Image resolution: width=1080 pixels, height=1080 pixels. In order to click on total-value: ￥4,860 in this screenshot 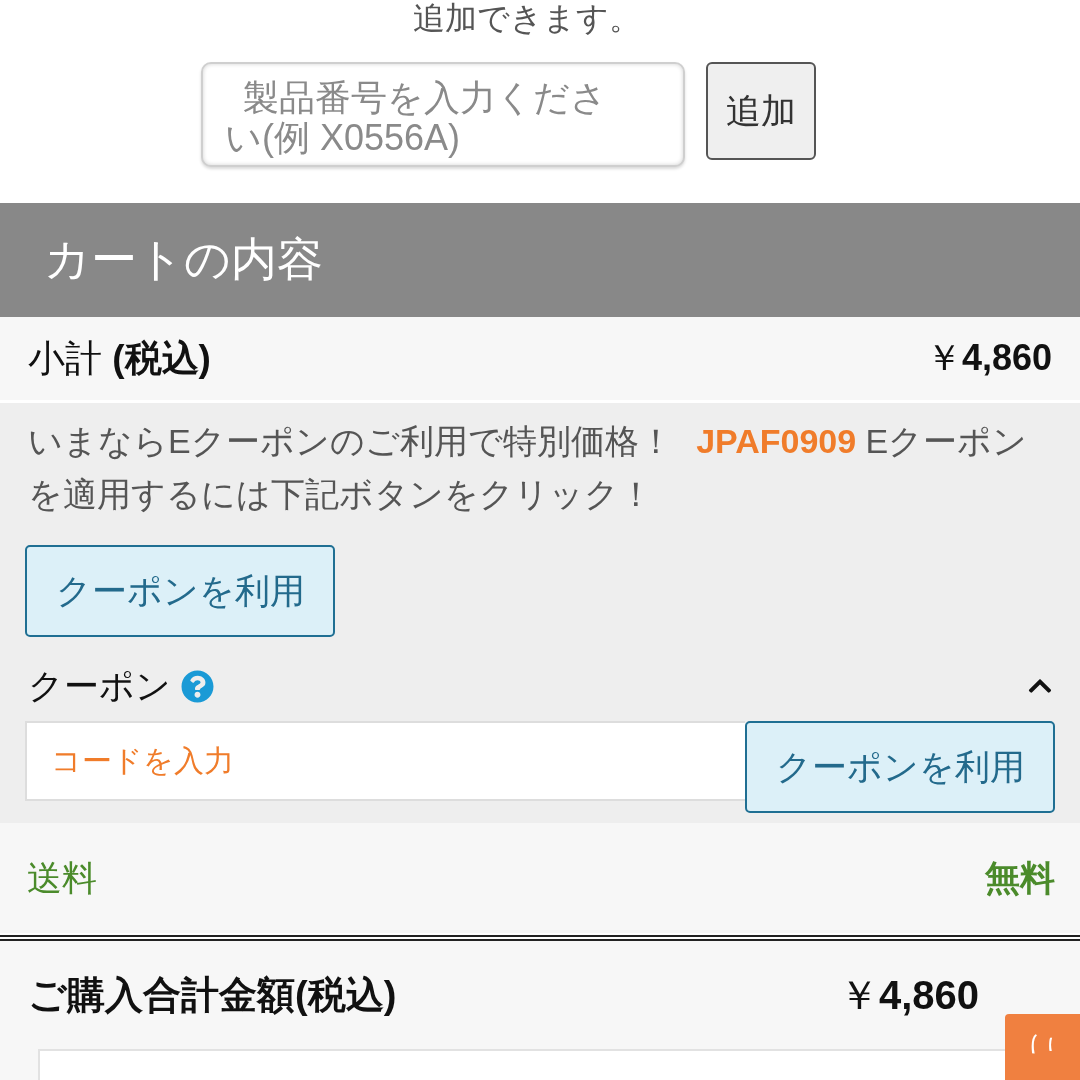, I will do `click(908, 995)`.